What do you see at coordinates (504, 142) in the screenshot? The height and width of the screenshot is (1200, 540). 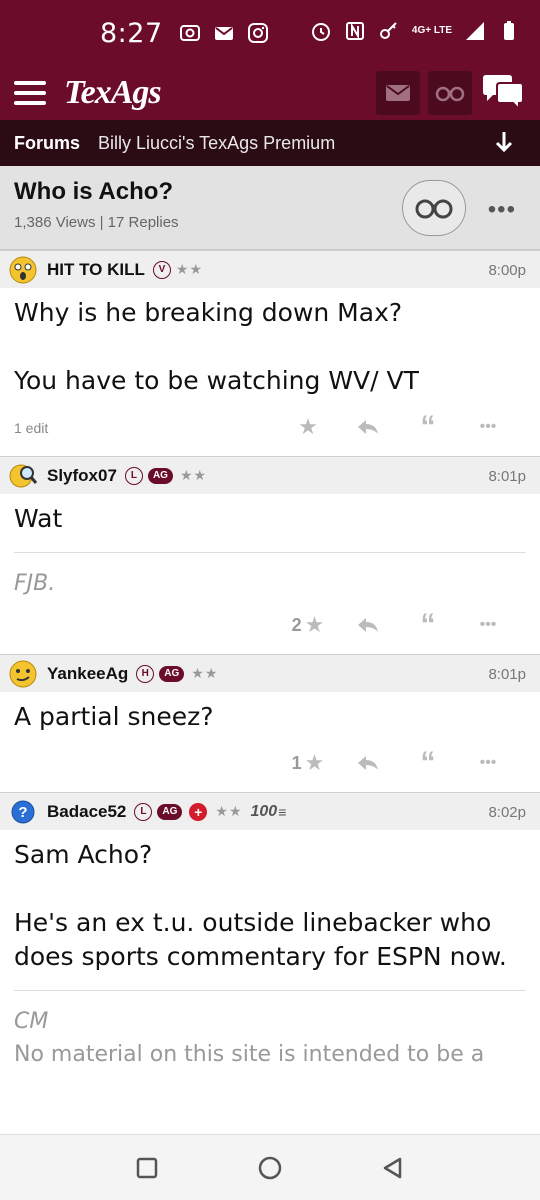 I see `scroll-down-arrow-icon` at bounding box center [504, 142].